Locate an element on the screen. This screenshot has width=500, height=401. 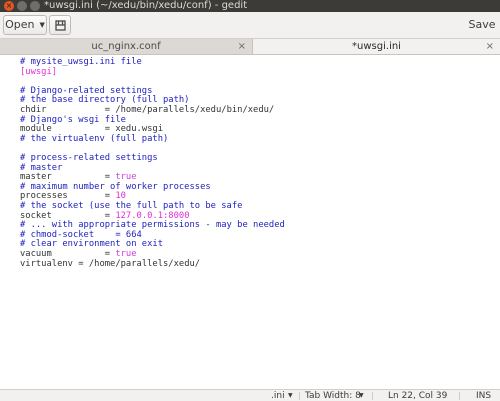
minimize-window-icon is located at coordinates (22, 6).